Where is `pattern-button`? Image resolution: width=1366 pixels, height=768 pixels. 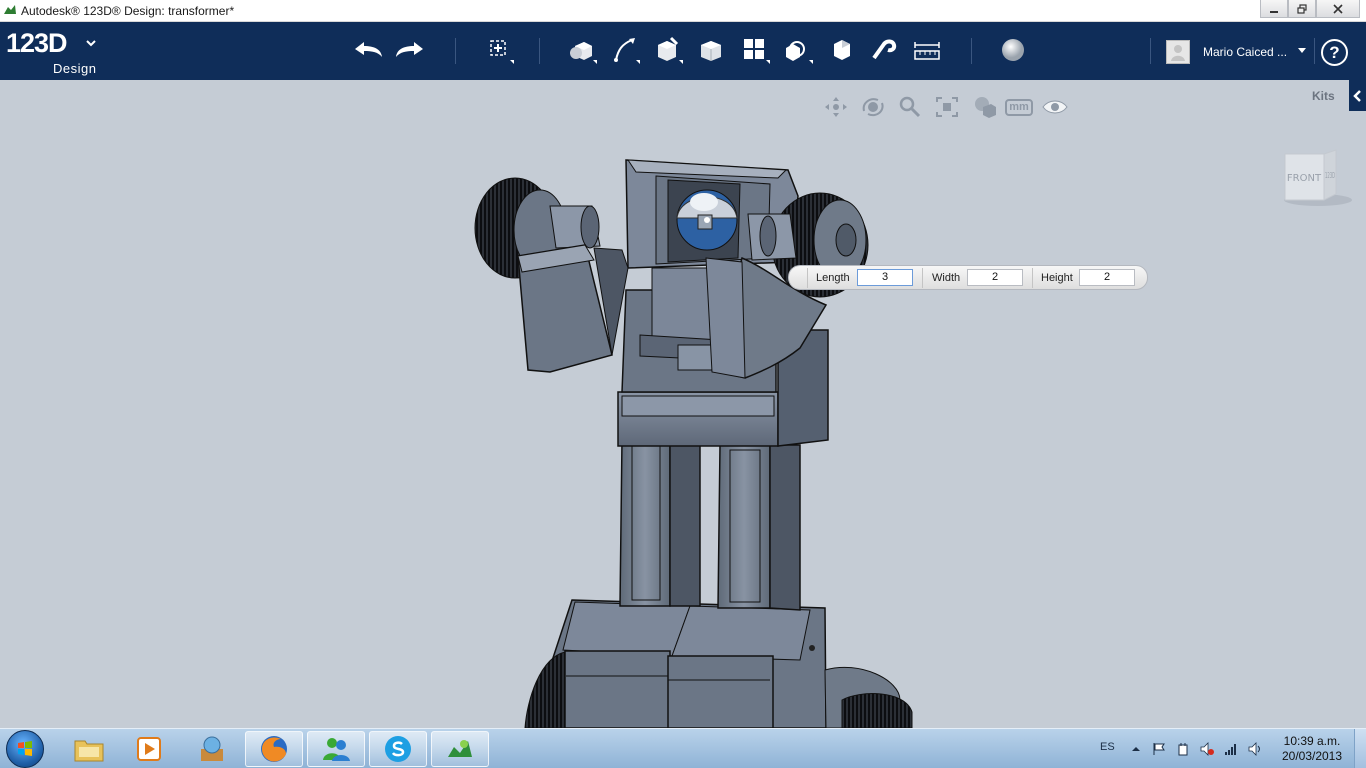
pattern-button is located at coordinates (755, 50).